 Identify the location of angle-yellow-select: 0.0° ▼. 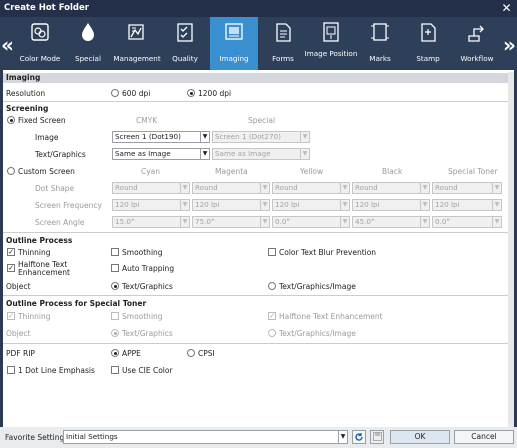
(311, 222).